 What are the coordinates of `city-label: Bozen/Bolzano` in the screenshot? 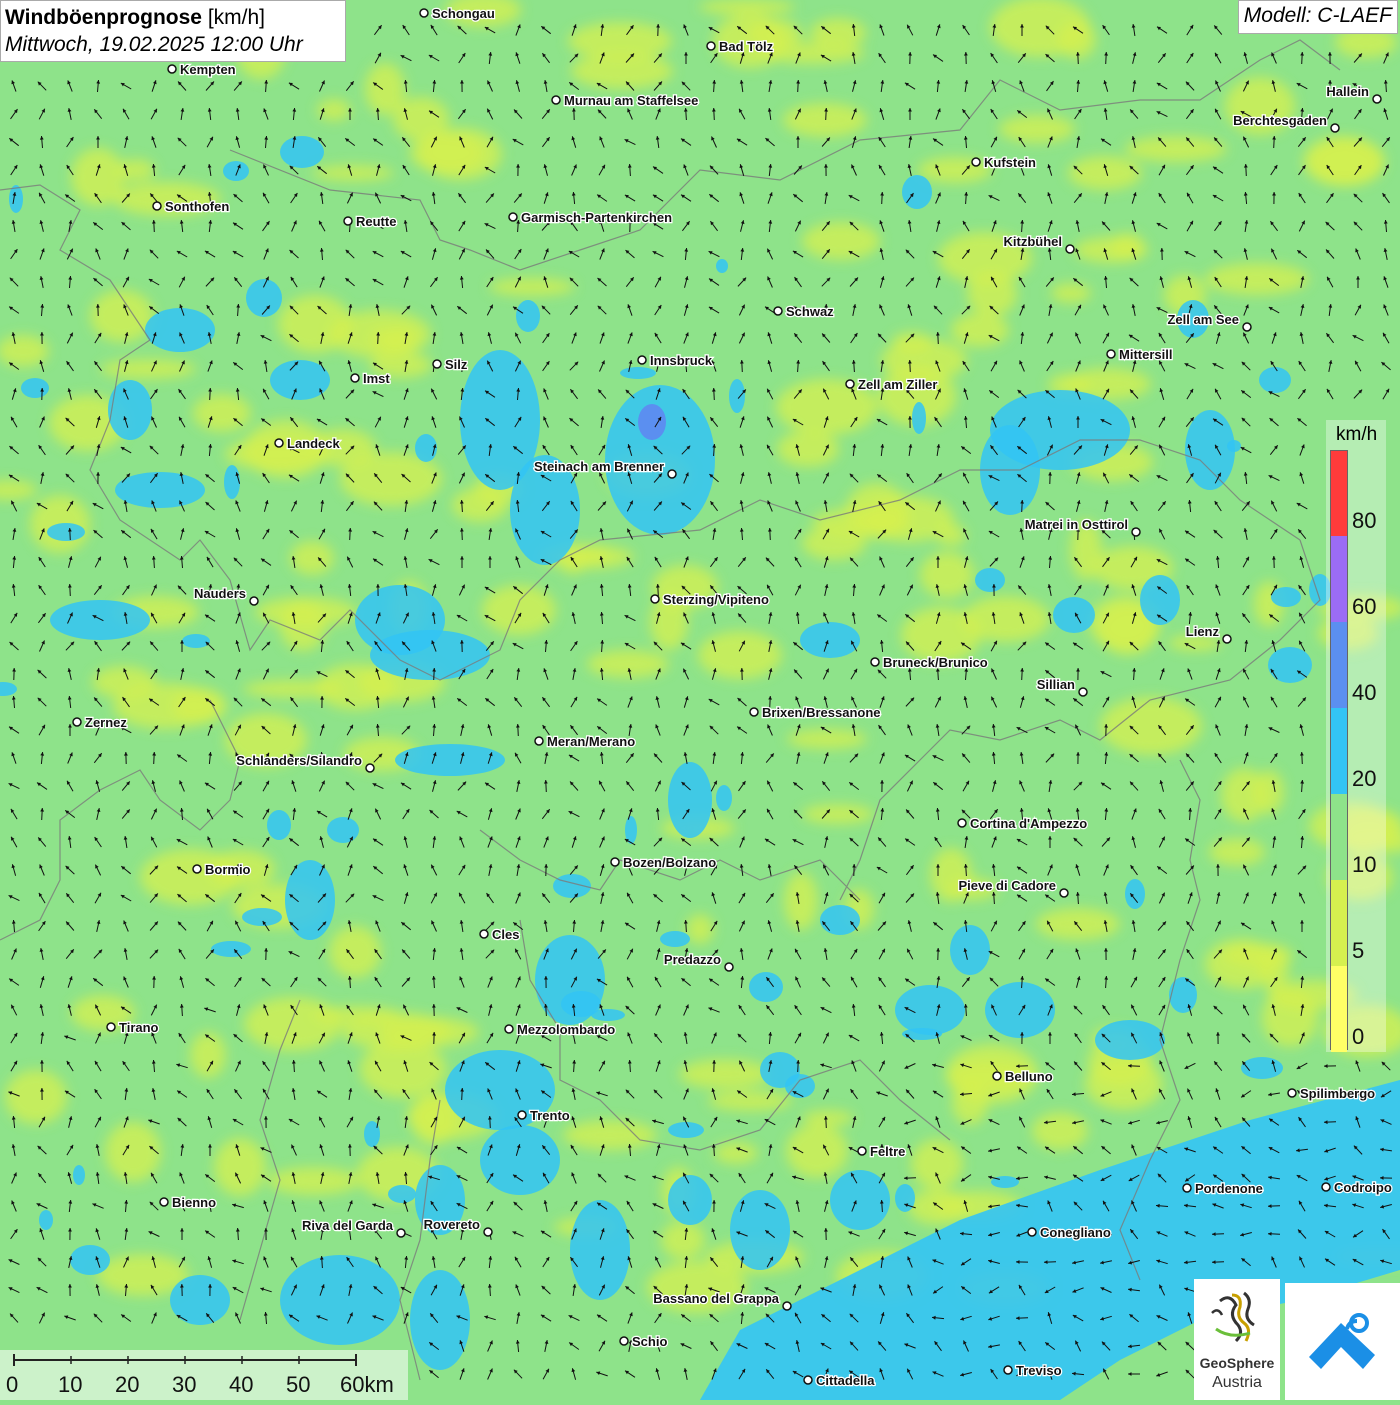 It's located at (669, 862).